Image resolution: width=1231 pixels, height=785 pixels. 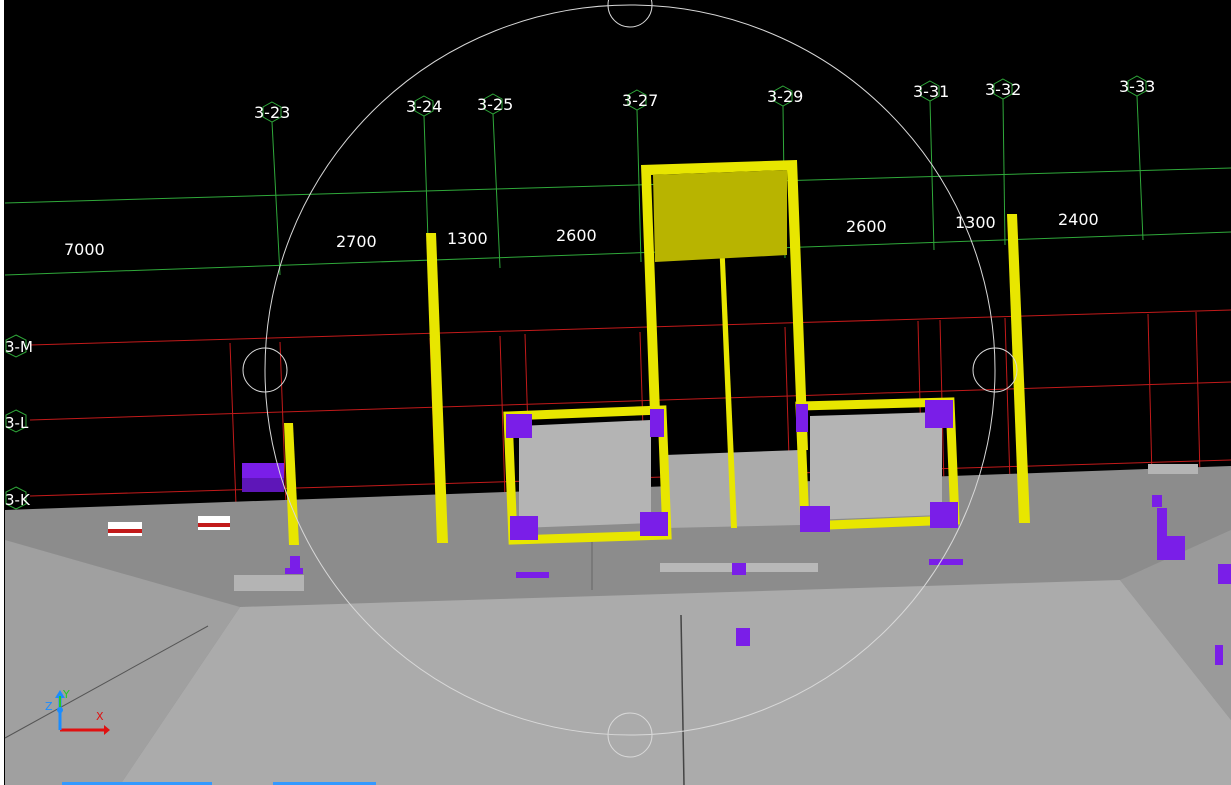 I want to click on axis-label-3-27: 3-27, so click(x=640, y=100).